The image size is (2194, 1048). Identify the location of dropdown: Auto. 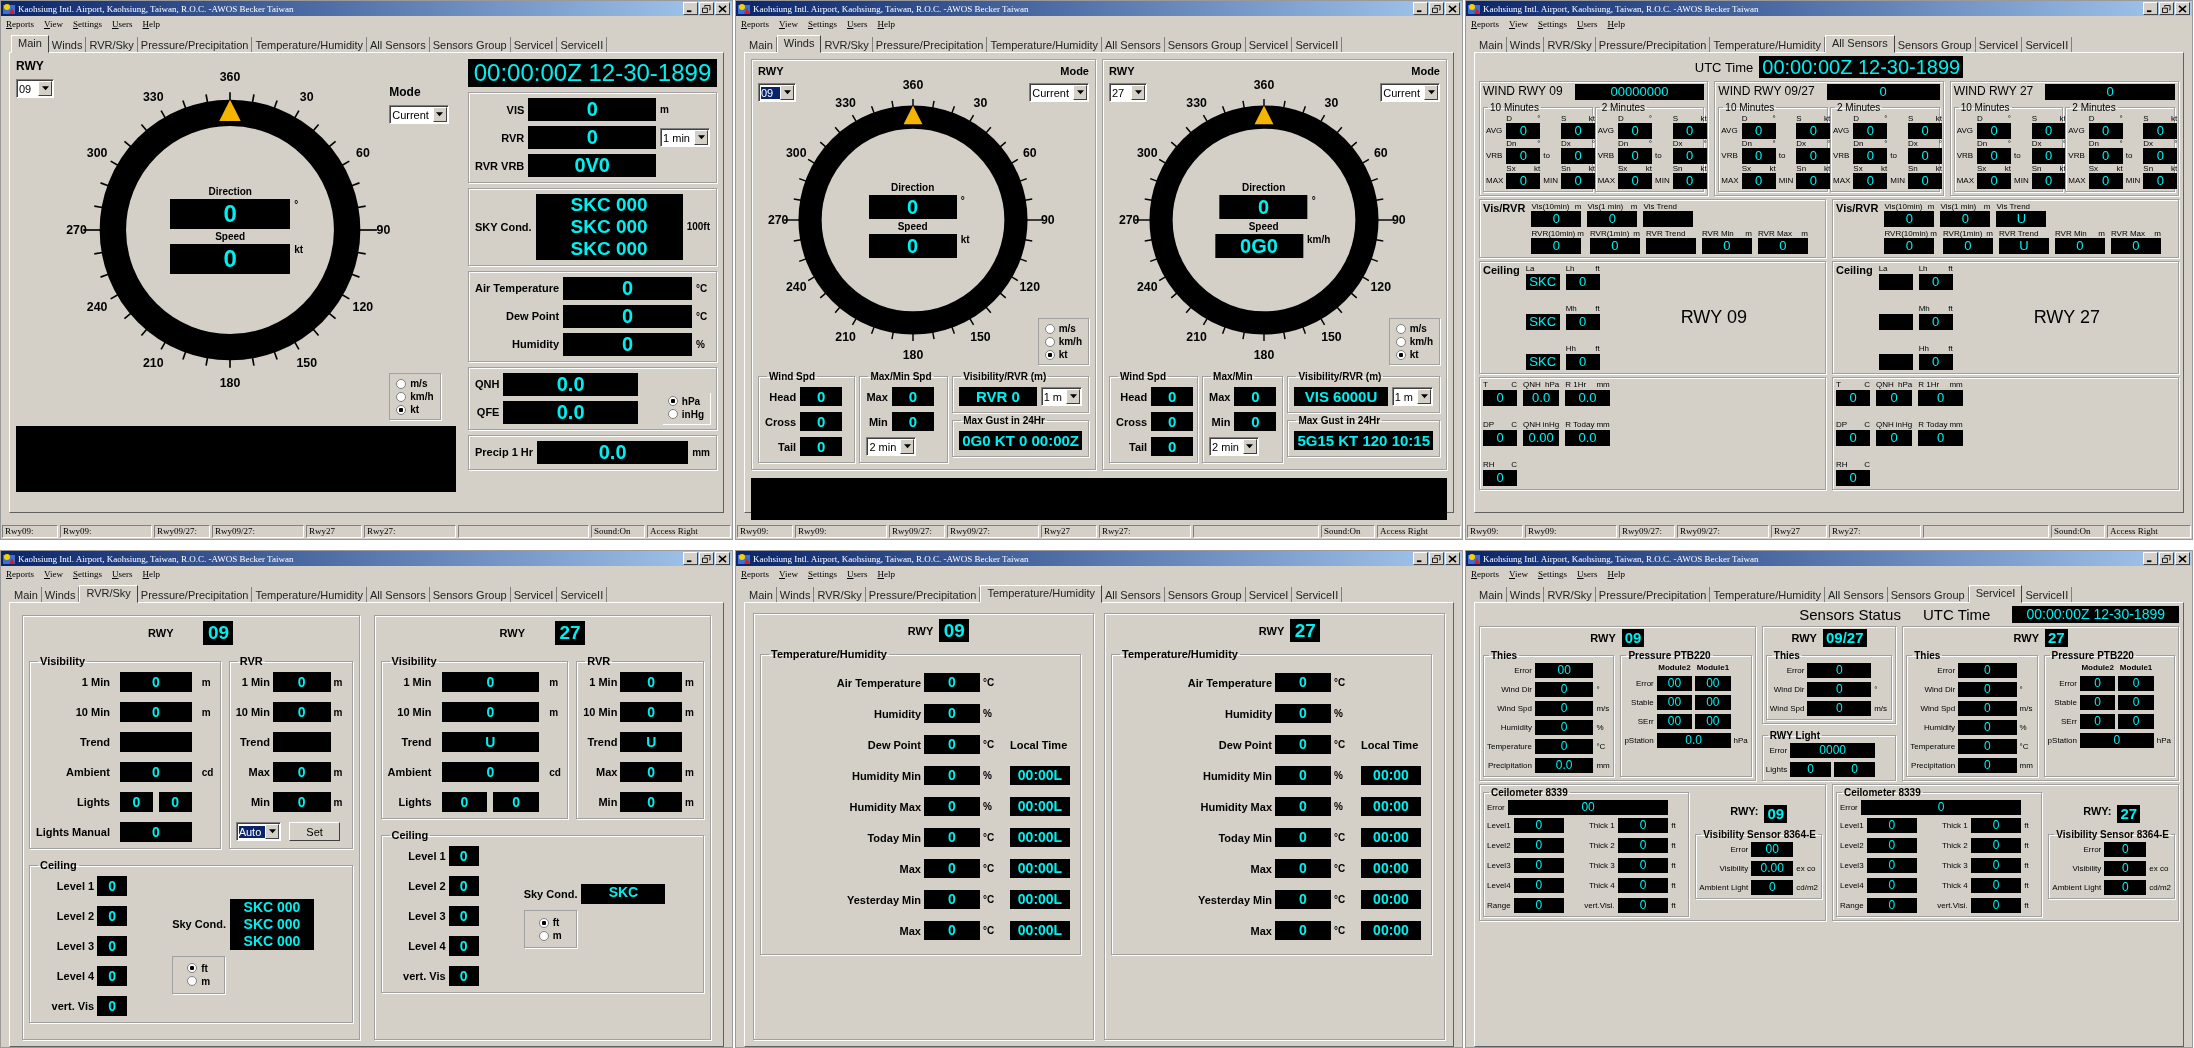
(258, 831).